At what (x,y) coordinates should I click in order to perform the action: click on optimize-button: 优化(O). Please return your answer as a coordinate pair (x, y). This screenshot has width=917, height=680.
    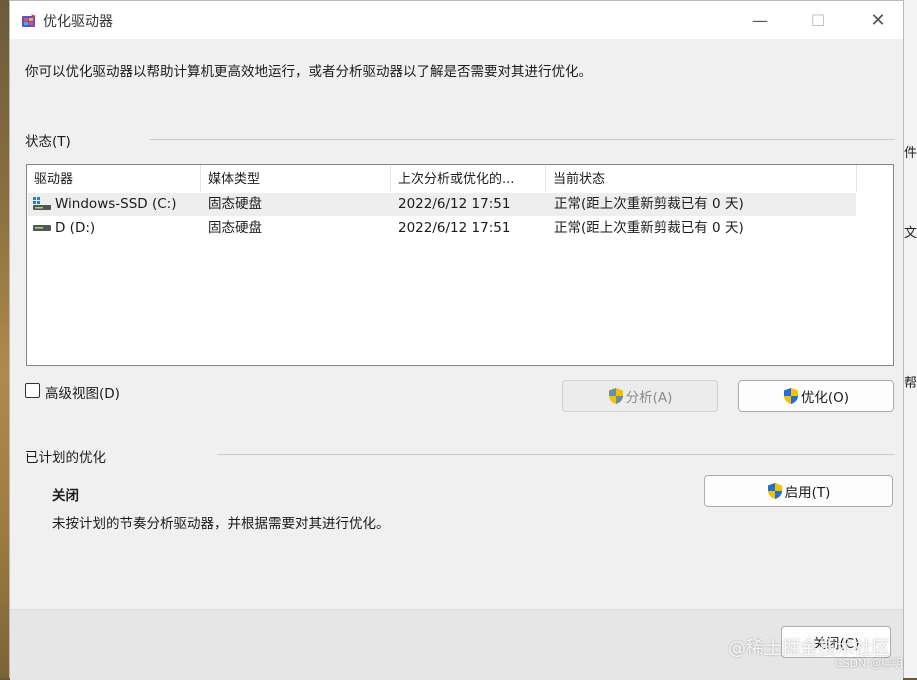
    Looking at the image, I should click on (816, 396).